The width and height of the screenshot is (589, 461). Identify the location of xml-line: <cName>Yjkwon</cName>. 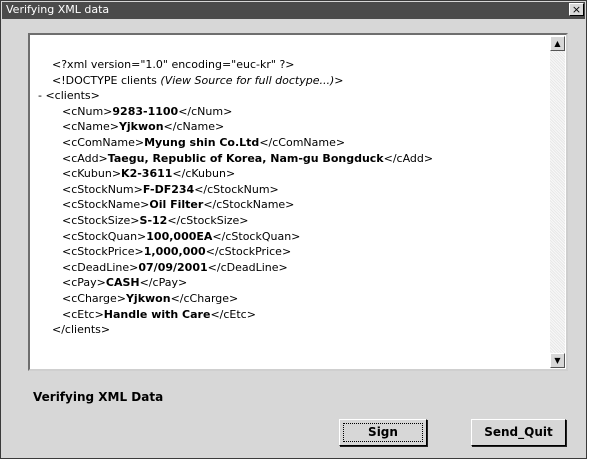
(143, 126).